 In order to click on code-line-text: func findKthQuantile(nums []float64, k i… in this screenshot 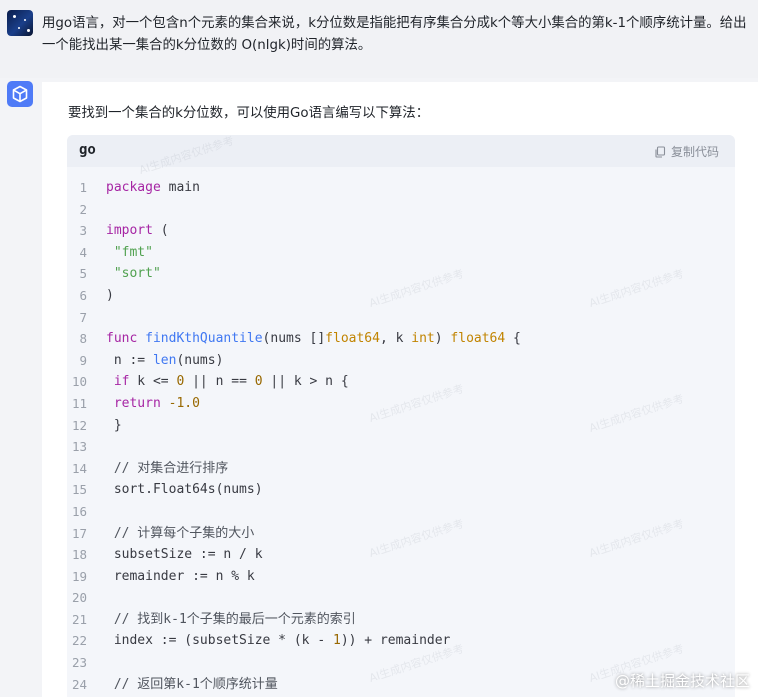, I will do `click(313, 339)`.